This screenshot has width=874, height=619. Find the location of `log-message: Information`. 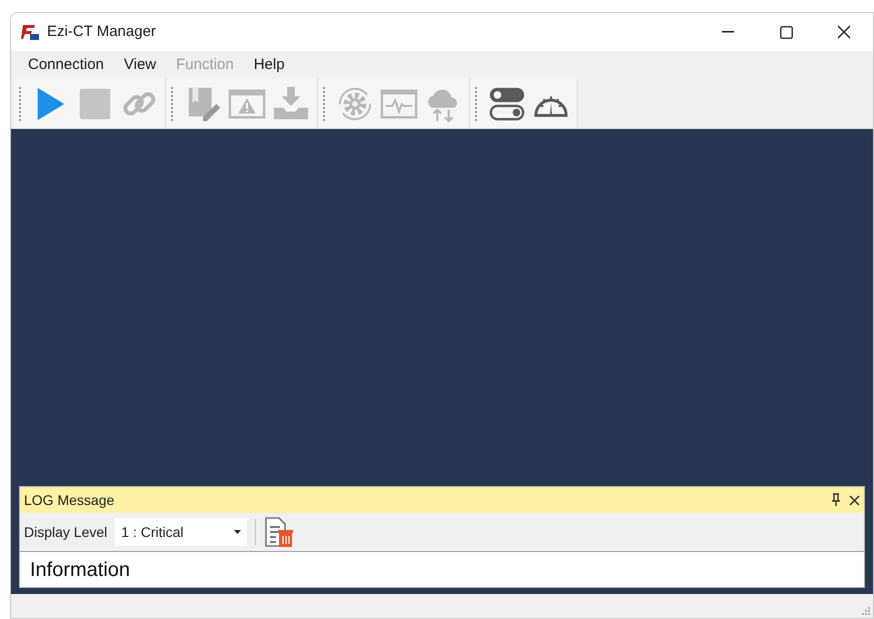

log-message: Information is located at coordinates (80, 570).